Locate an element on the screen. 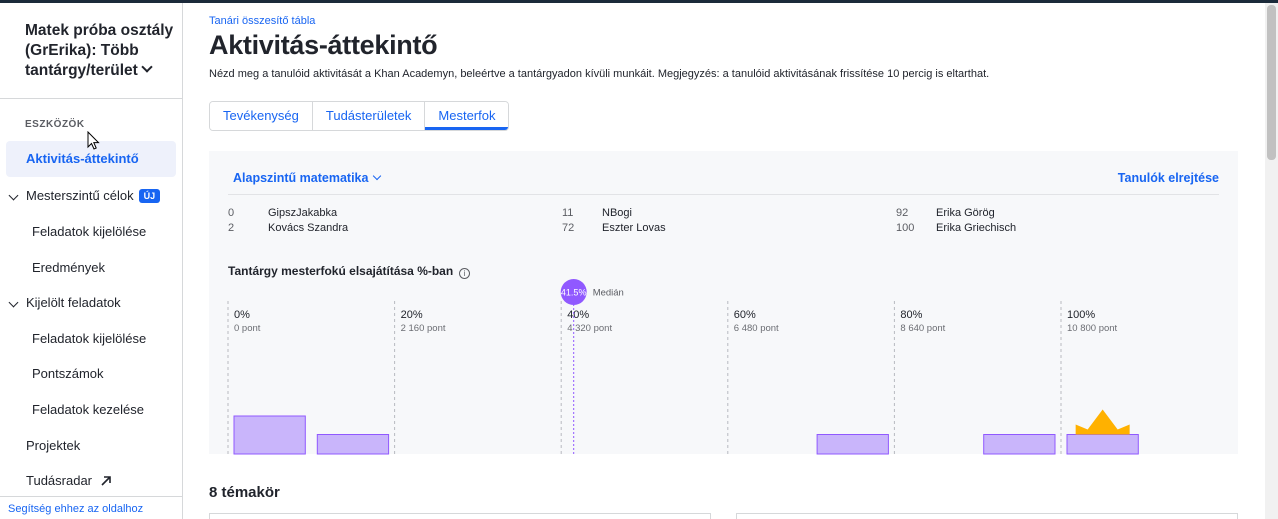 The height and width of the screenshot is (519, 1278). axis-tick-points: 8 640 pont is located at coordinates (922, 328).